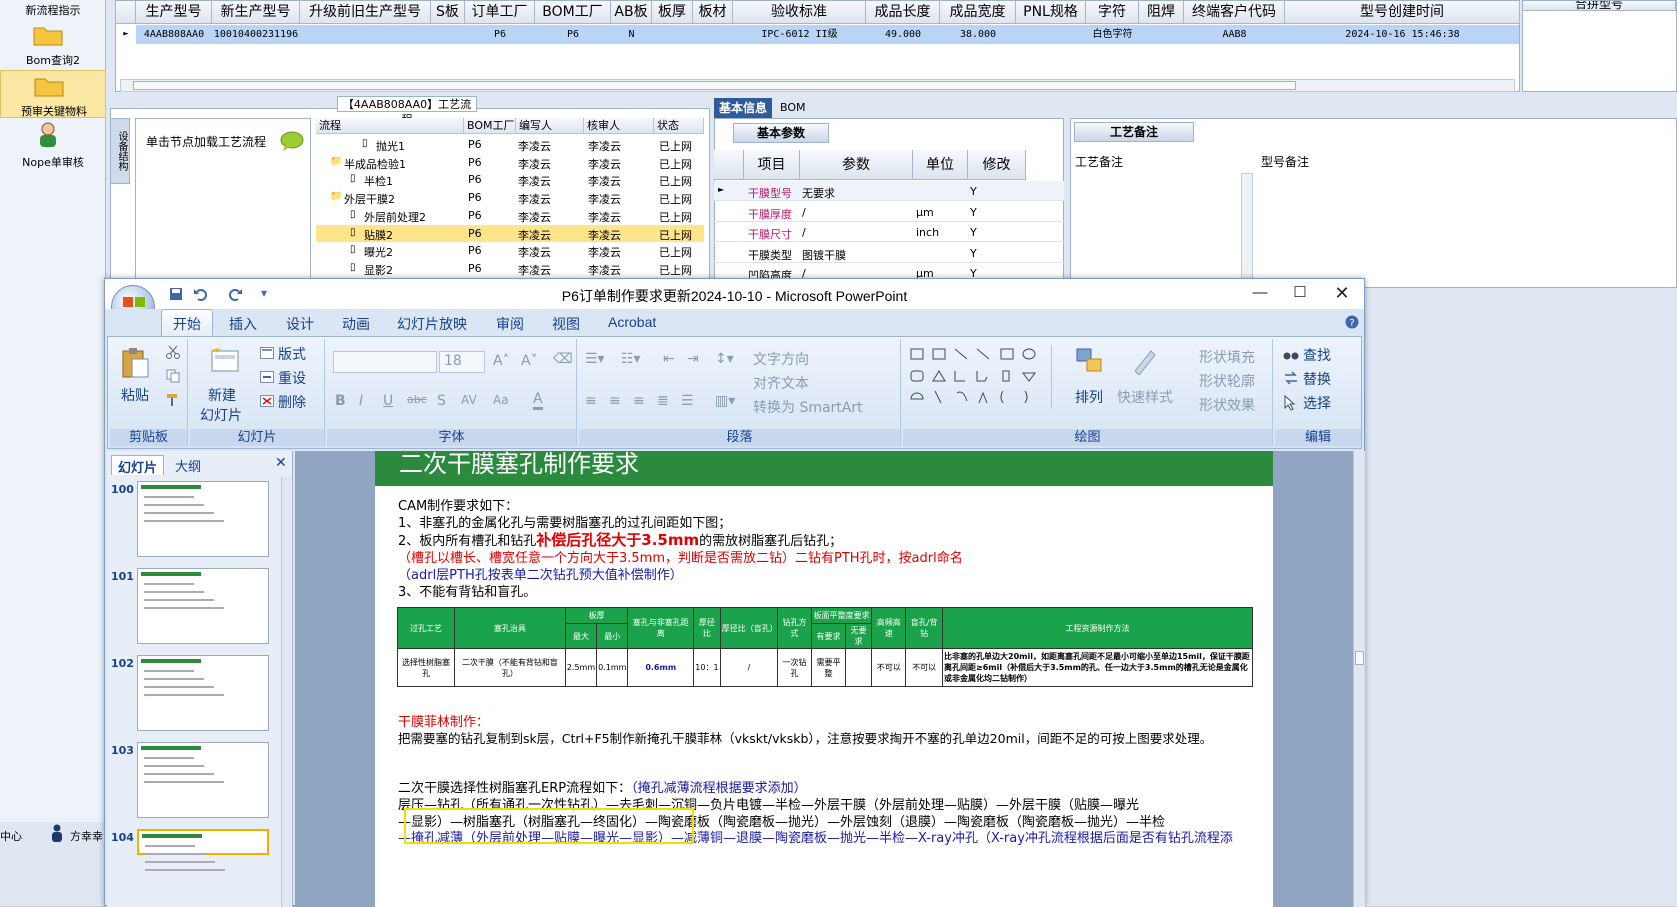  What do you see at coordinates (53, 144) in the screenshot?
I see `nav-item-nope-review: Nope单审核` at bounding box center [53, 144].